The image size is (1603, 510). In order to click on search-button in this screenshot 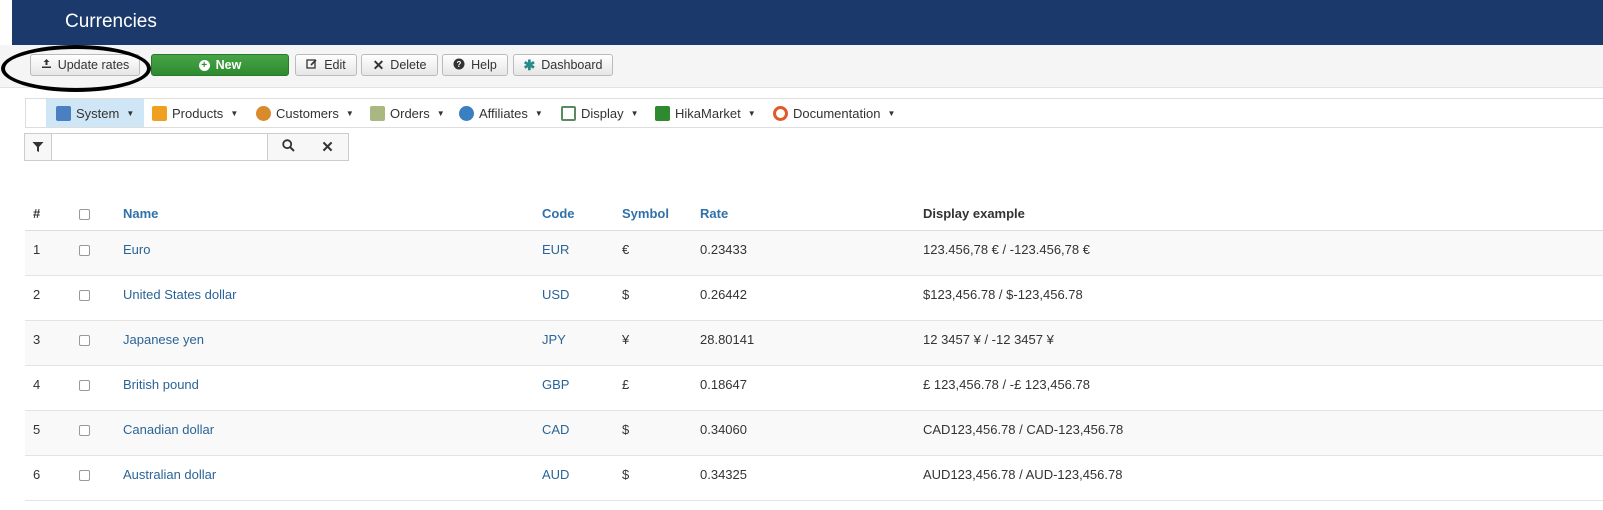, I will do `click(288, 147)`.